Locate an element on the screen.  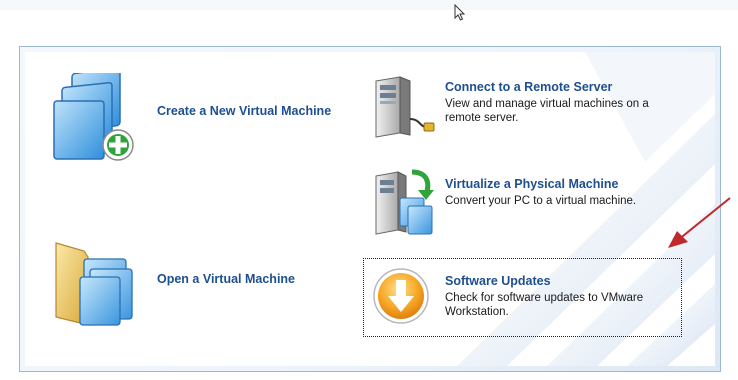
virtualize-physical-desc: Convert your PC to a virtual machine. is located at coordinates (541, 201).